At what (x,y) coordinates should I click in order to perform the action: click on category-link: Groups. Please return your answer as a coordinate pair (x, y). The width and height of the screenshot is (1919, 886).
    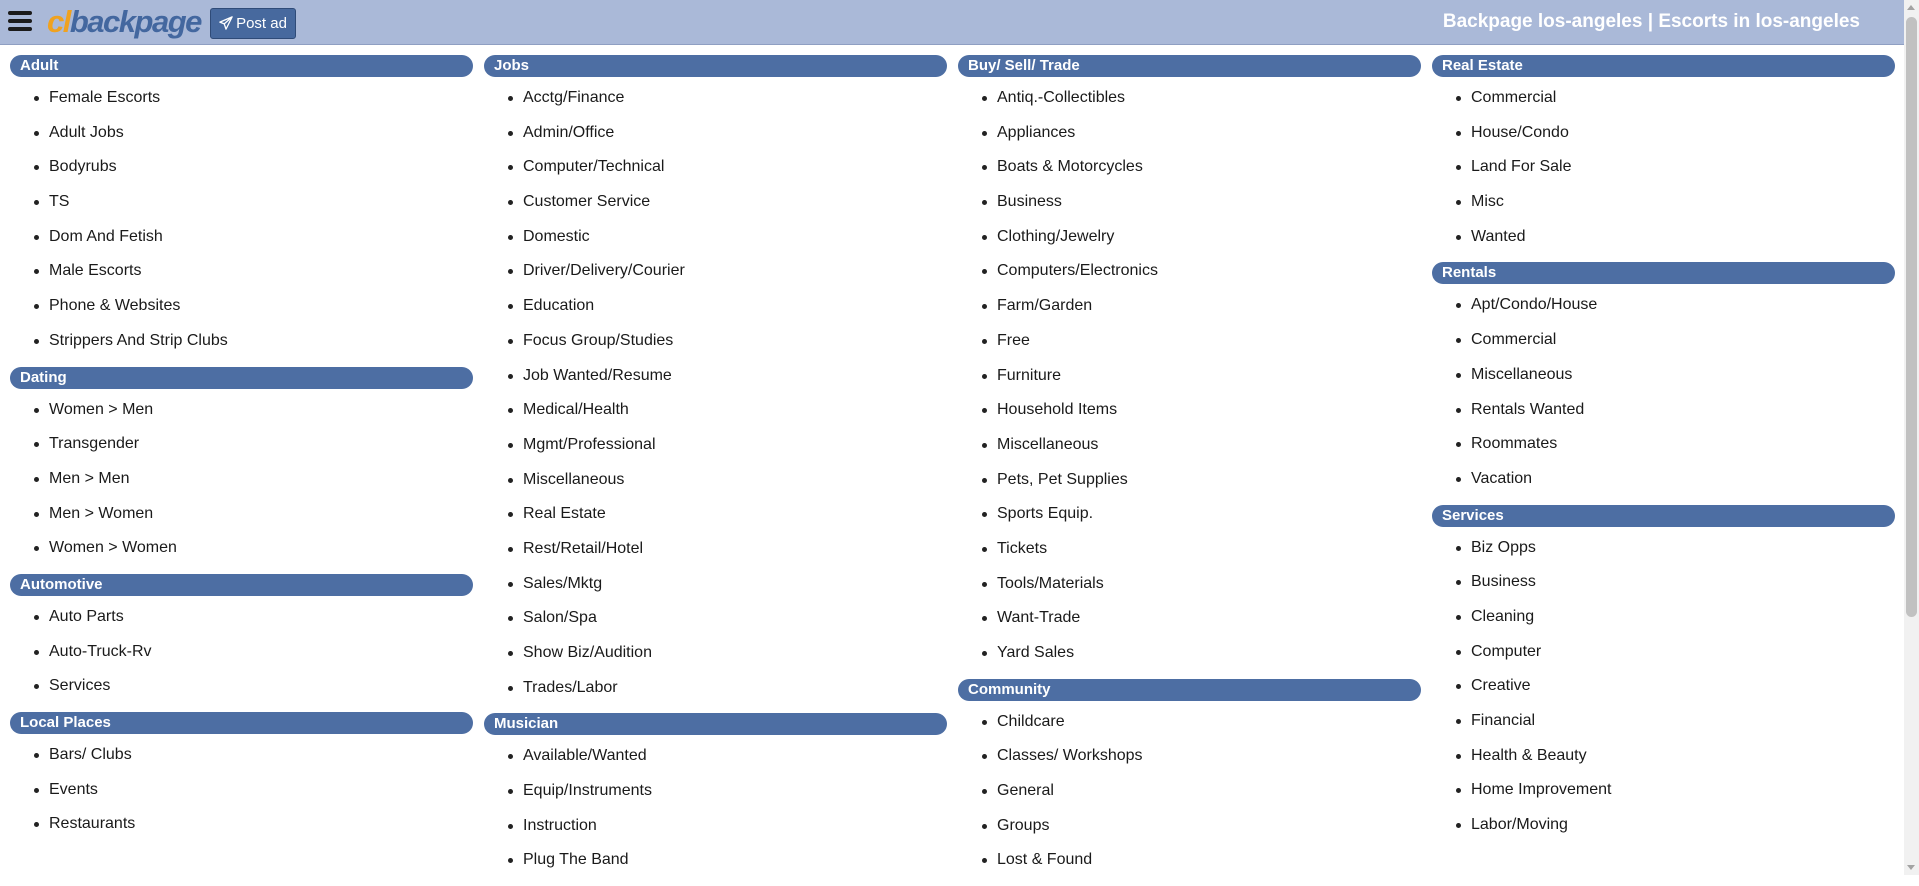
    Looking at the image, I should click on (1023, 825).